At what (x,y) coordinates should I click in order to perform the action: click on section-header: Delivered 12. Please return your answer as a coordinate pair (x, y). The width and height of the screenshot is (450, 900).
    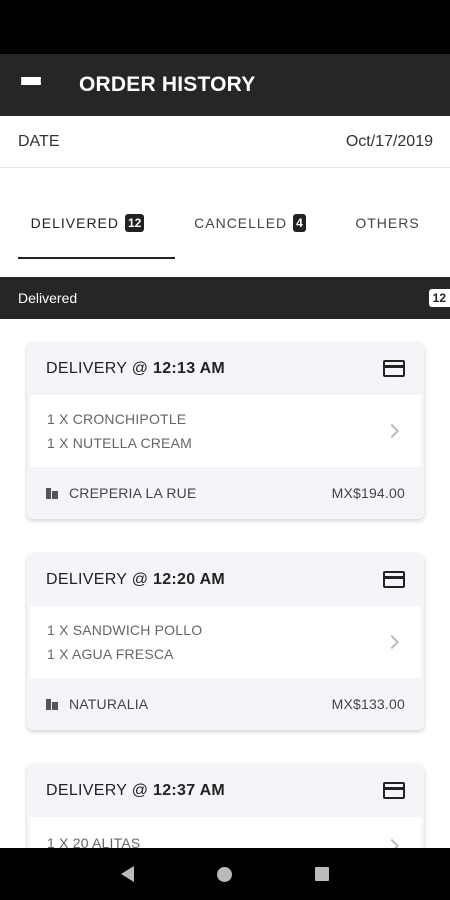
    Looking at the image, I should click on (225, 298).